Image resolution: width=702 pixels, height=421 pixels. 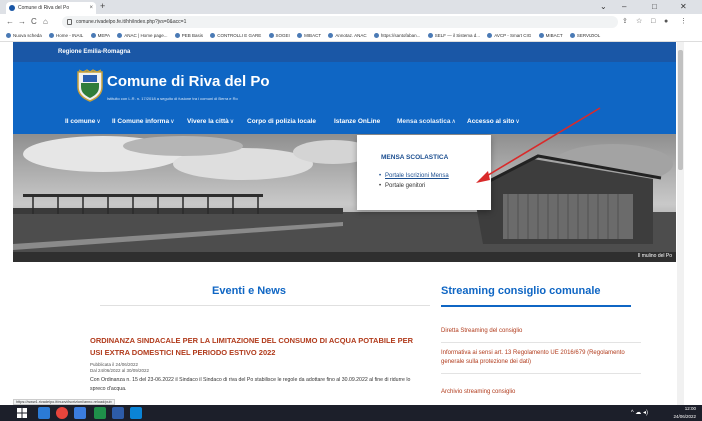 What do you see at coordinates (12, 8) in the screenshot?
I see `favicon-icon` at bounding box center [12, 8].